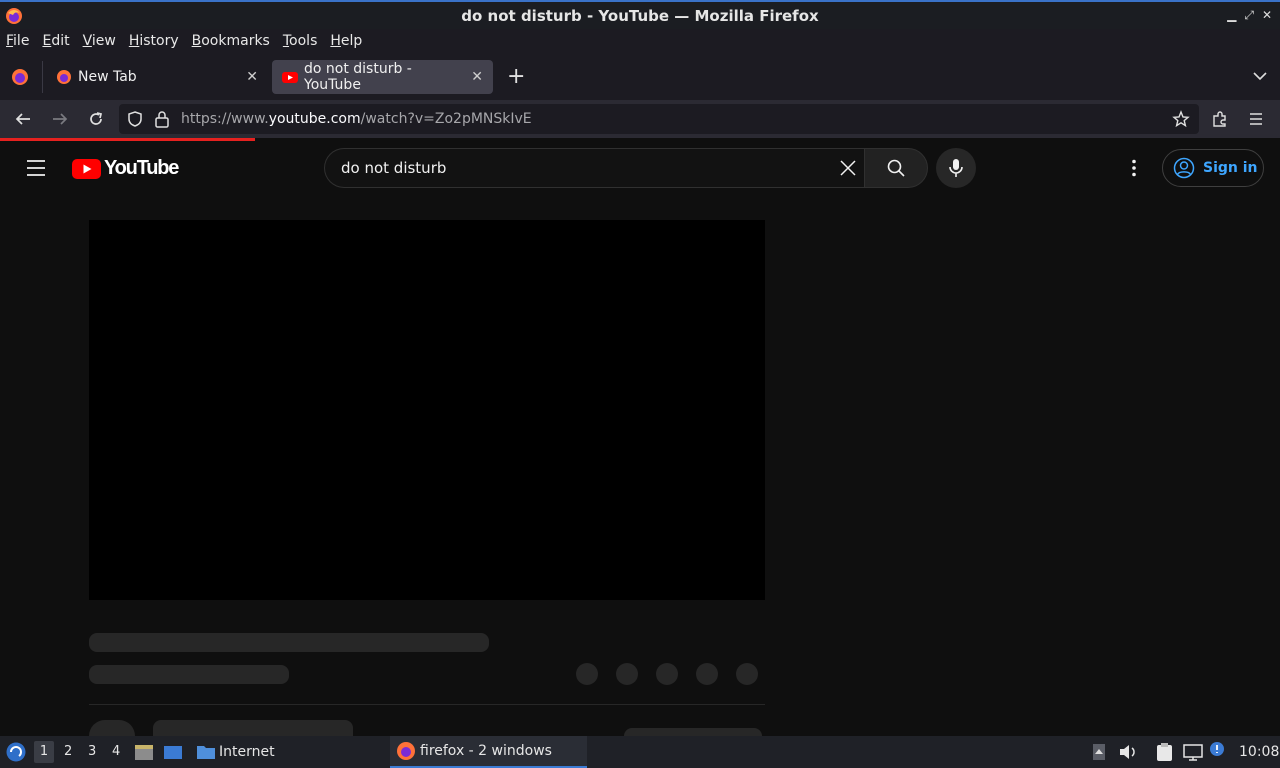 Image resolution: width=1280 pixels, height=768 pixels. What do you see at coordinates (231, 41) in the screenshot?
I see `menu-bookmarks: Bookmarks` at bounding box center [231, 41].